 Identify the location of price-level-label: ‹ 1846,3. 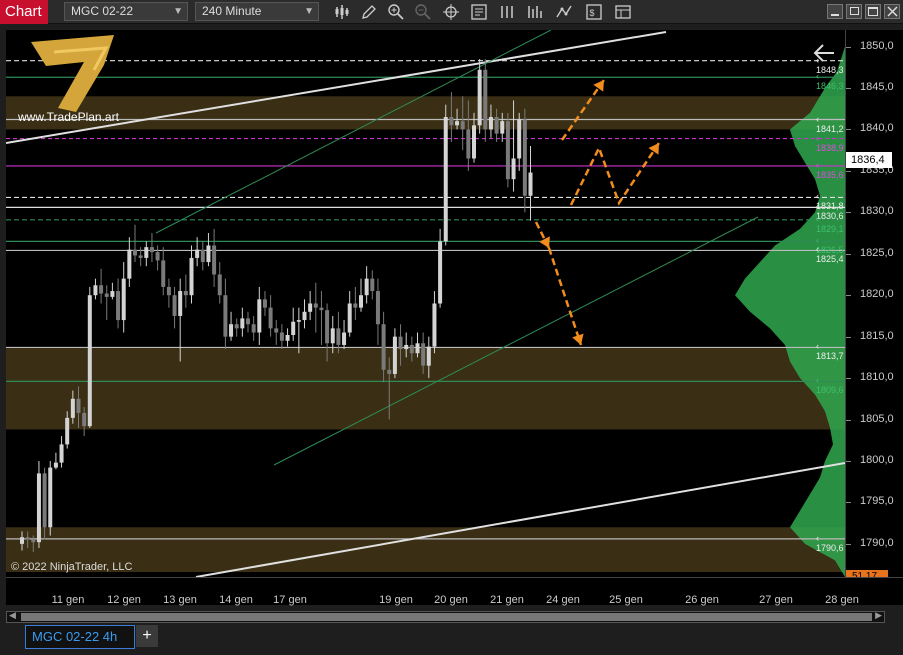
(830, 81).